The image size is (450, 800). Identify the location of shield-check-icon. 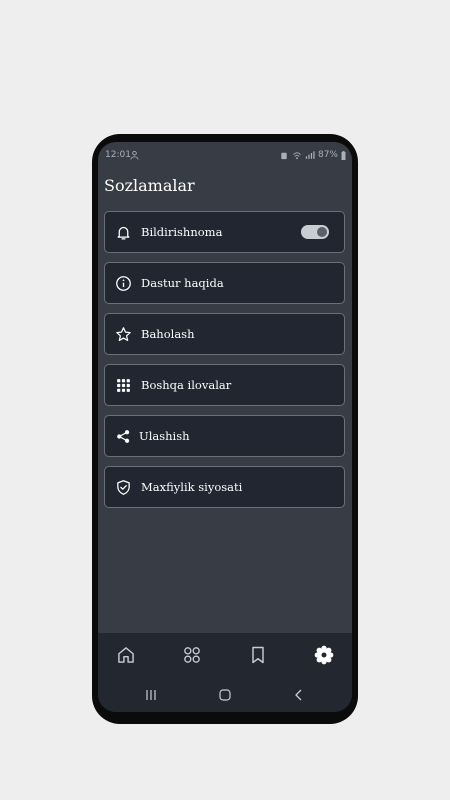
(123, 487).